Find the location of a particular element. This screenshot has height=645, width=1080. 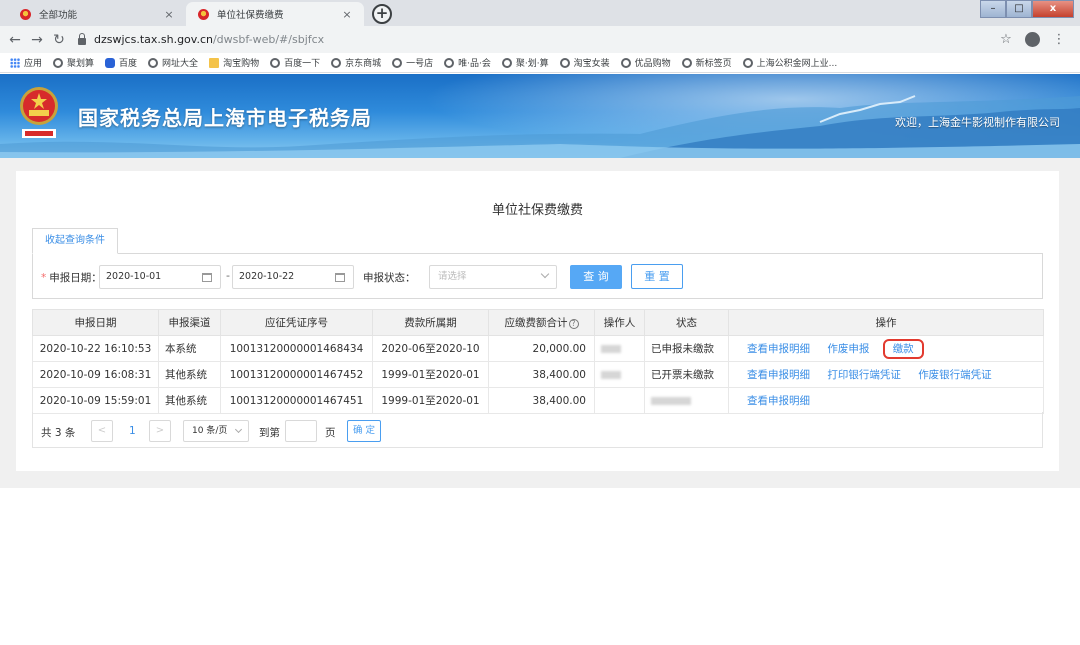

bookmark-item: 唯·品·会 is located at coordinates (467, 62).